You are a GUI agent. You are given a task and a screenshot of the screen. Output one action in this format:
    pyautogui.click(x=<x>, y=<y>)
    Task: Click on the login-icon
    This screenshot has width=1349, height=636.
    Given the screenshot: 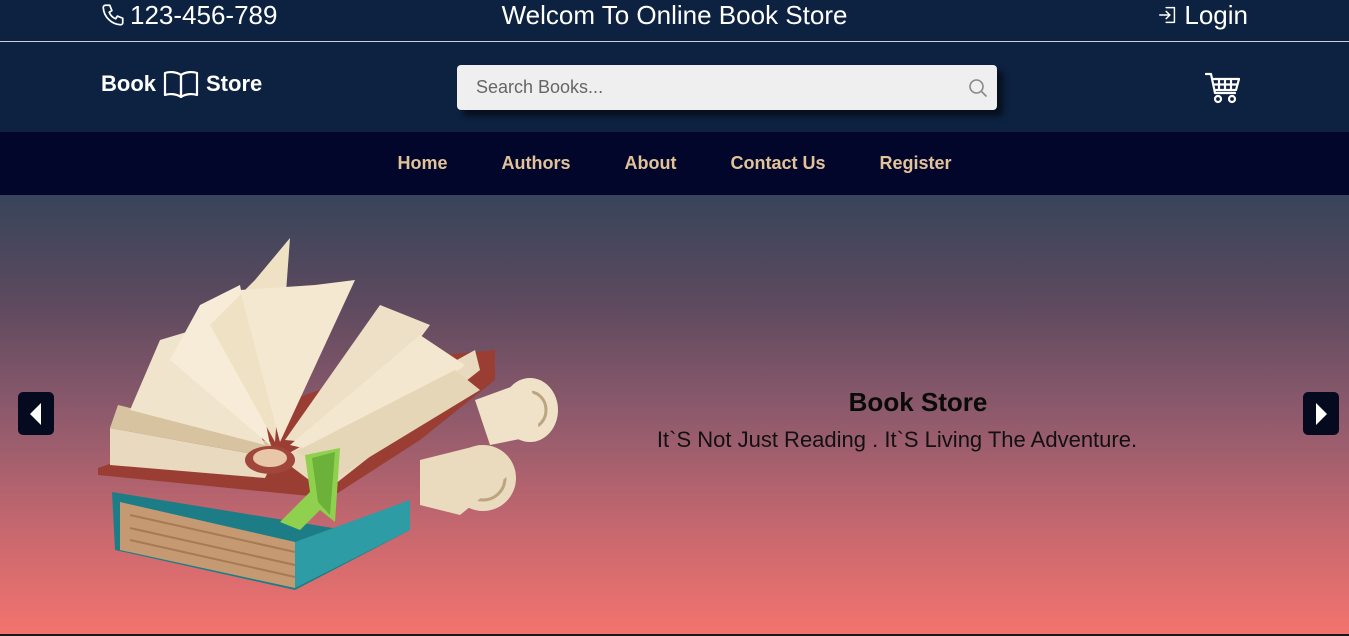 What is the action you would take?
    pyautogui.click(x=1167, y=15)
    